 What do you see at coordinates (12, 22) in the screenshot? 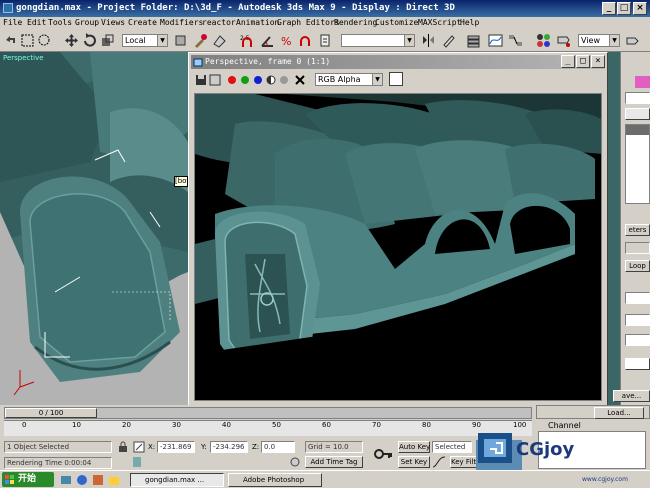
I see `menu-file: File` at bounding box center [12, 22].